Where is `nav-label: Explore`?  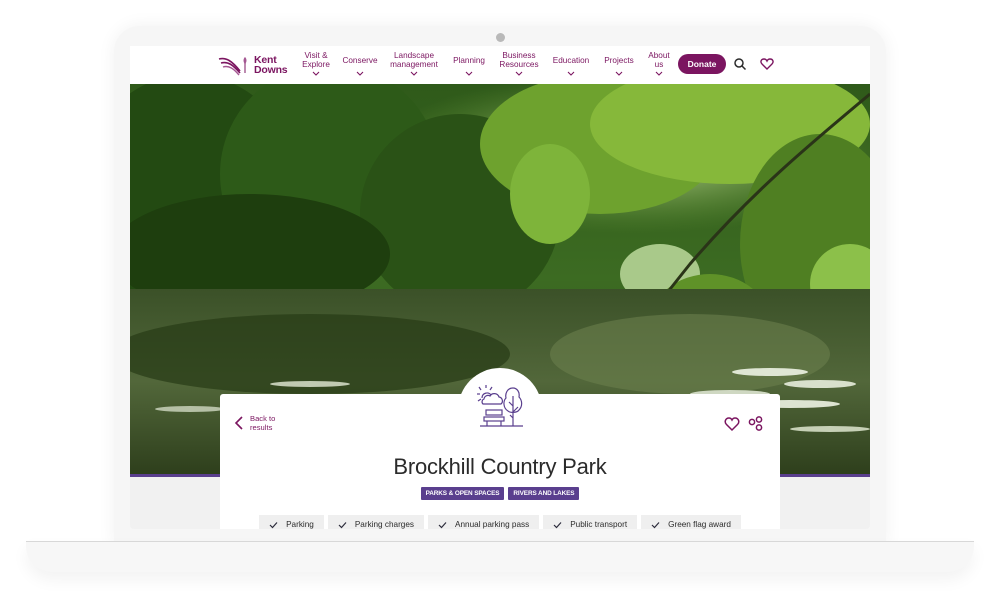
nav-label: Explore is located at coordinates (316, 64).